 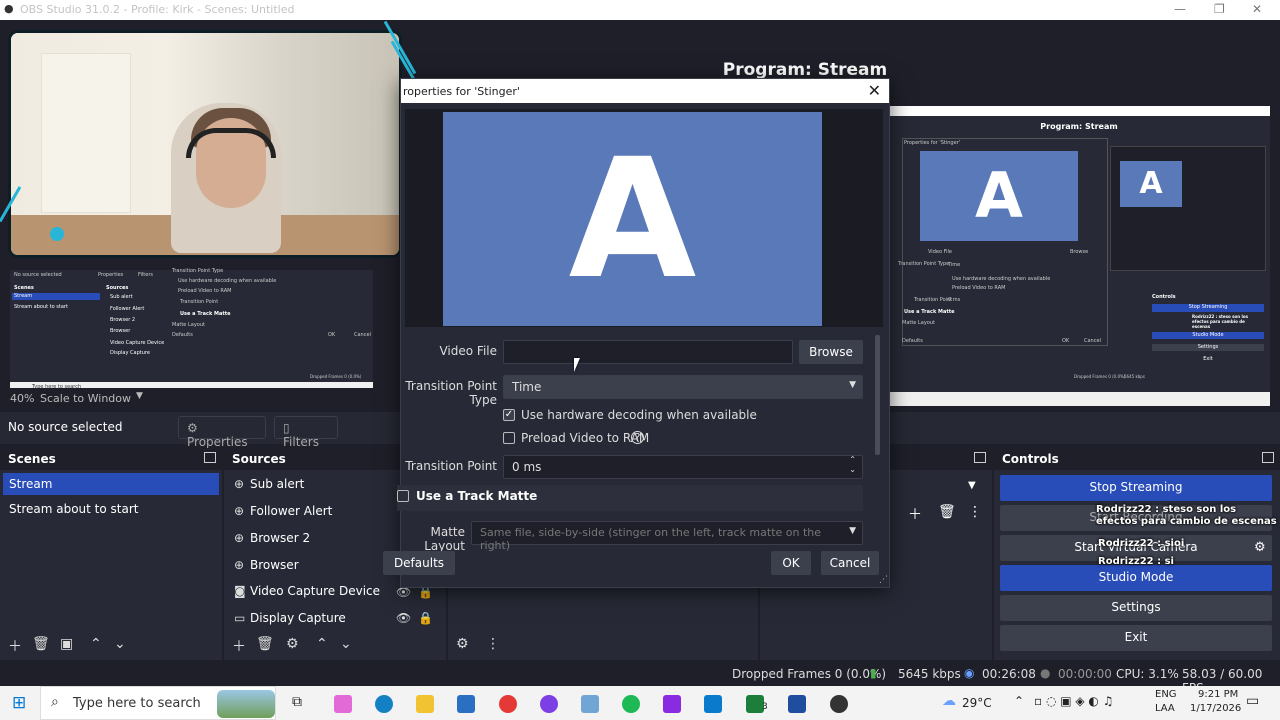 I want to click on mini-kbps: 5645 kbps, so click(x=1134, y=376).